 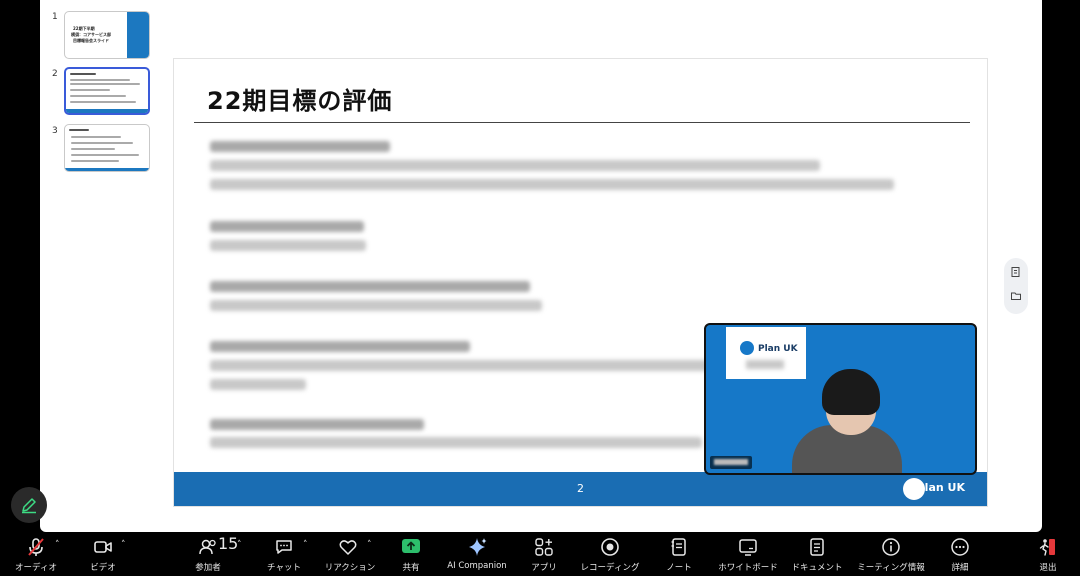 What do you see at coordinates (747, 348) in the screenshot?
I see `plan-uk-logo-icon` at bounding box center [747, 348].